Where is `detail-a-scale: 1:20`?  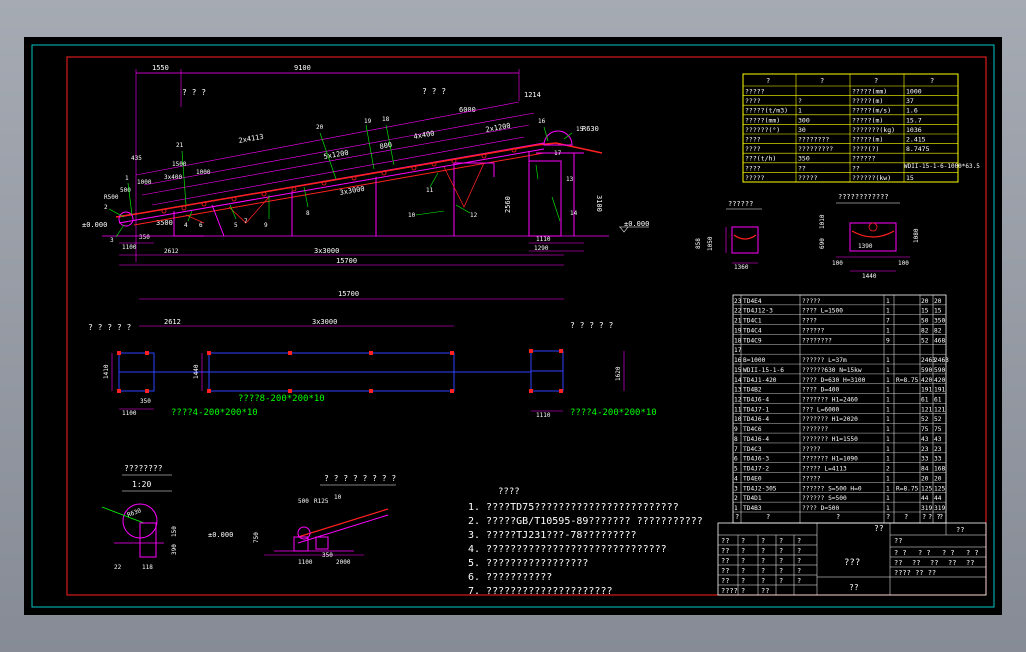 detail-a-scale: 1:20 is located at coordinates (141, 484).